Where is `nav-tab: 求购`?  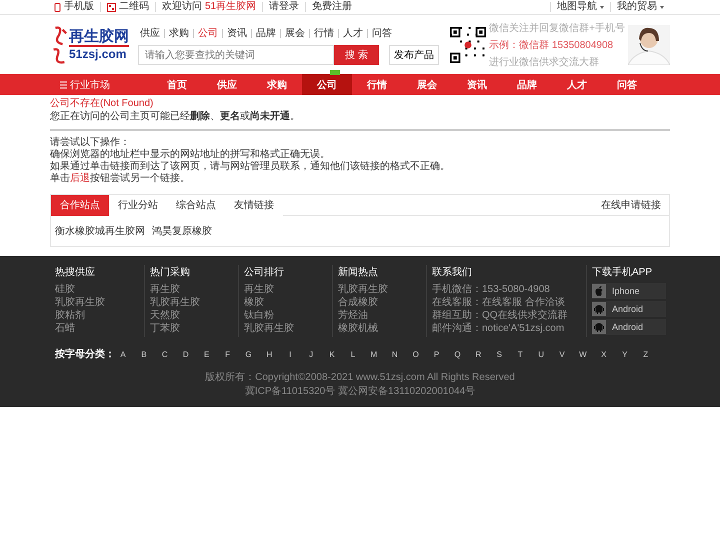
nav-tab: 求购 is located at coordinates (277, 84).